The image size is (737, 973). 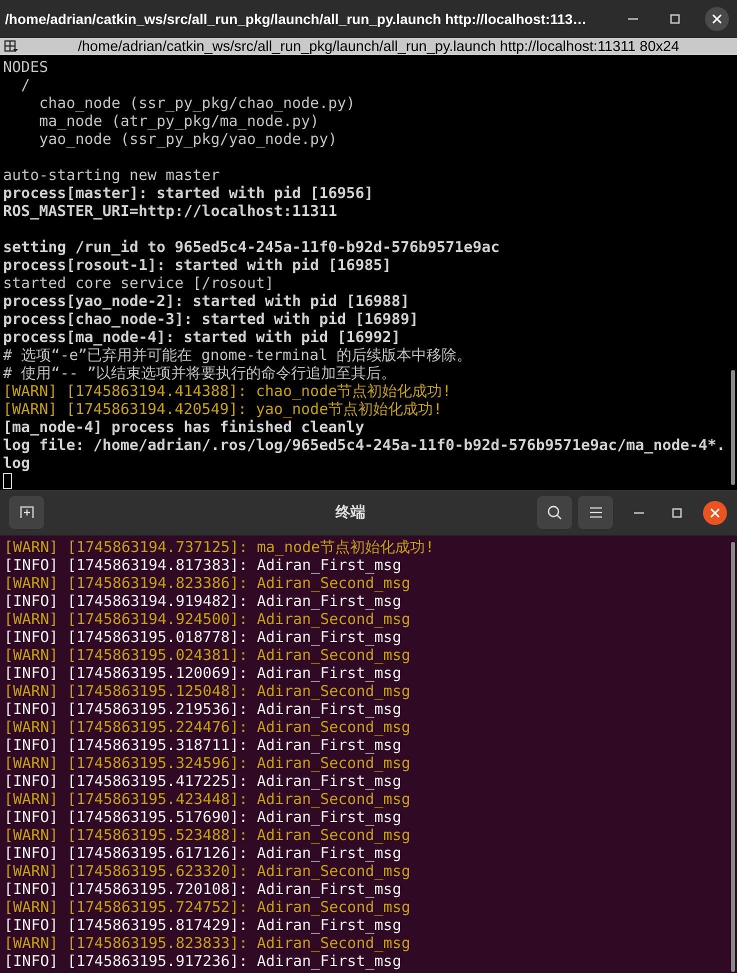 What do you see at coordinates (208, 907) in the screenshot?
I see `warning-line: [WARN] [1745863195.724752]: Adiran_Second_msg` at bounding box center [208, 907].